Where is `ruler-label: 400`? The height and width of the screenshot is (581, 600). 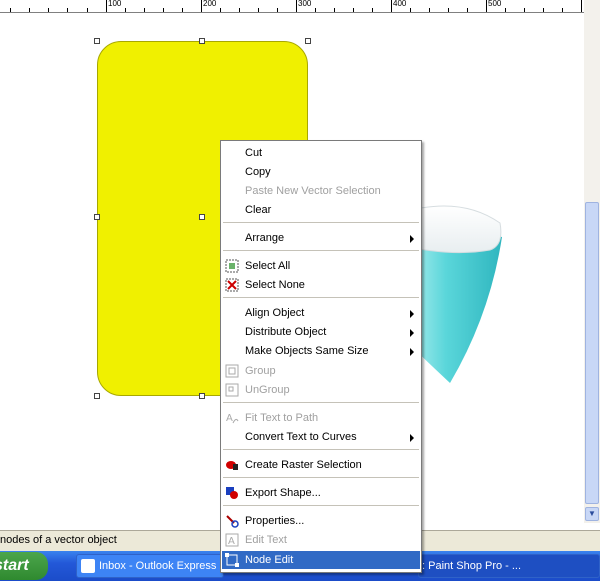
ruler-label: 400 is located at coordinates (400, 4).